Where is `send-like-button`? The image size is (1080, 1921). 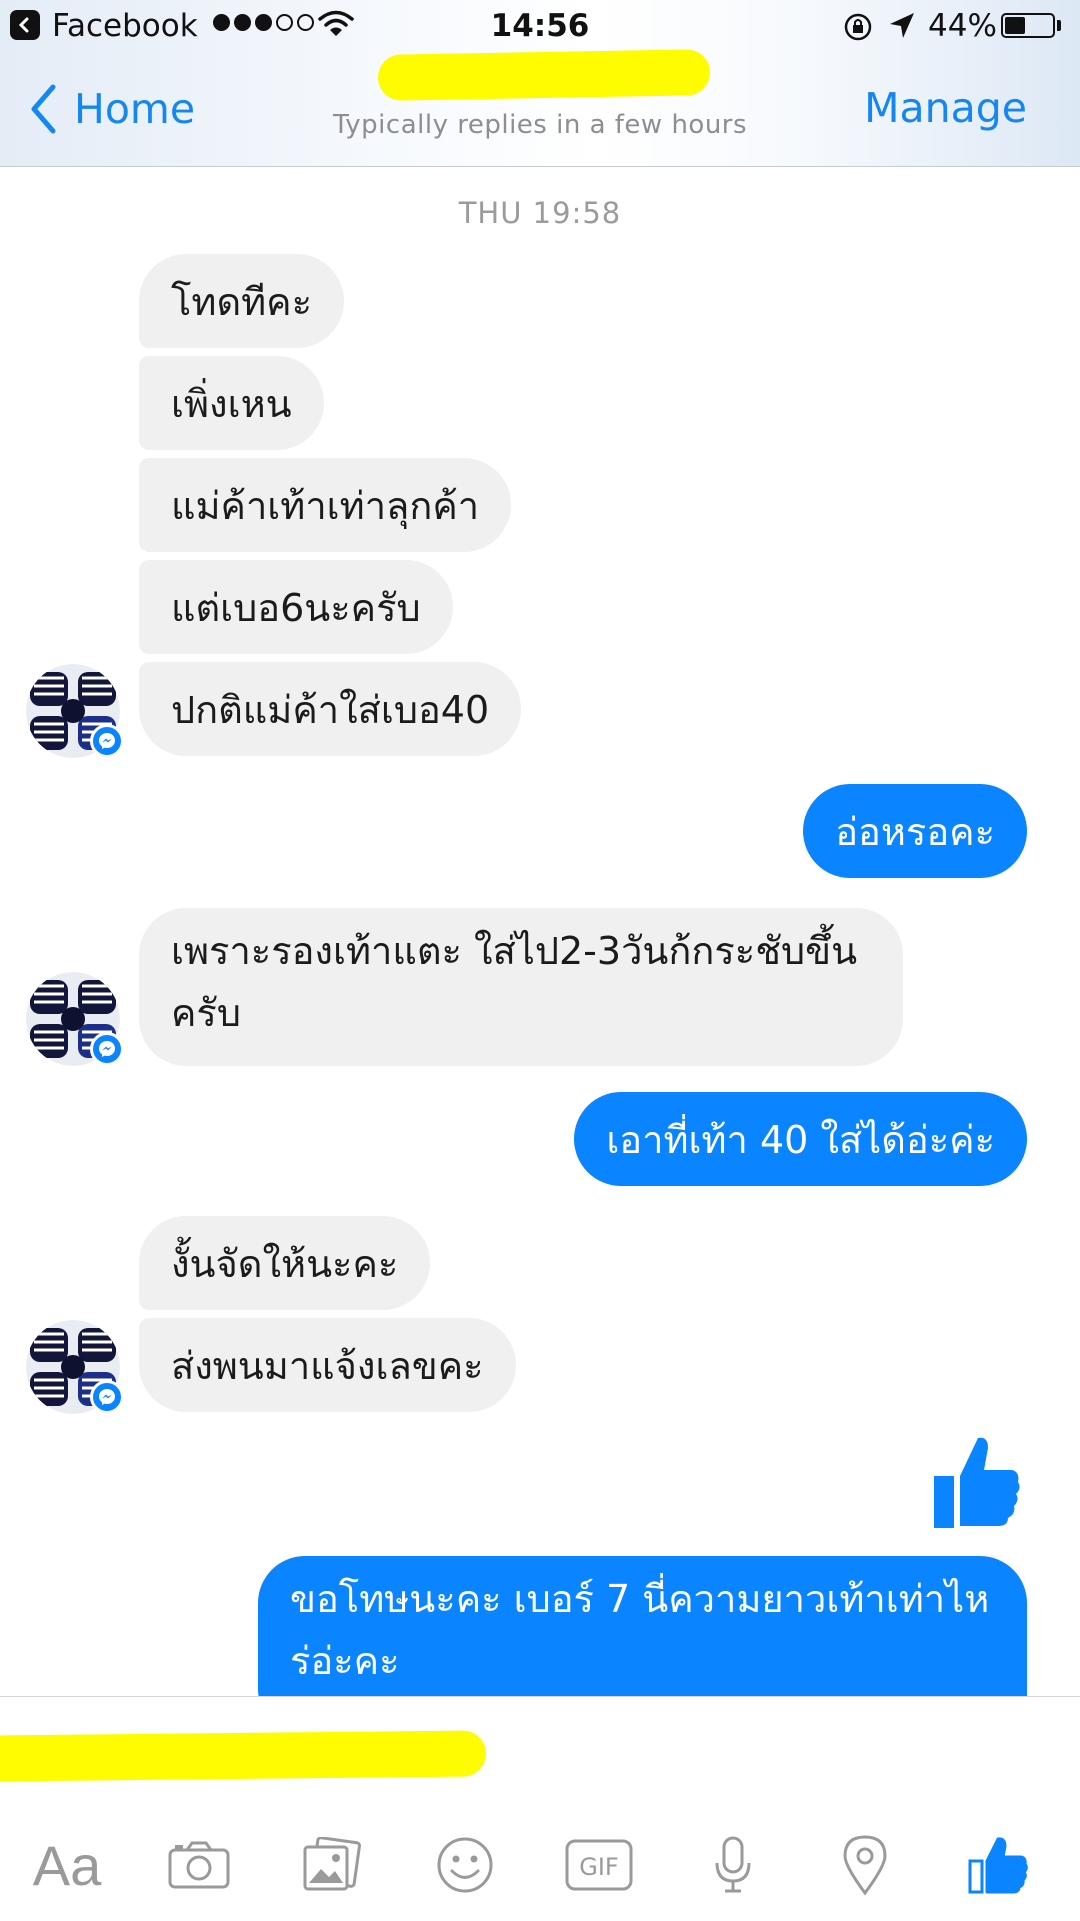
send-like-button is located at coordinates (998, 1865).